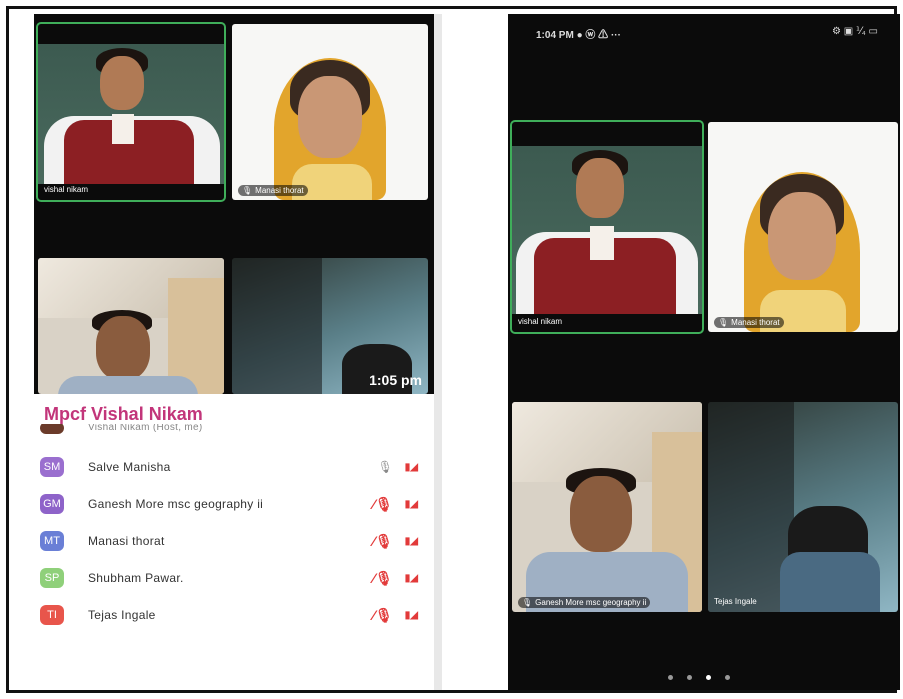 Image resolution: width=903 pixels, height=699 pixels. I want to click on list-item: GM Ganesh More msc geography ii ⁄🎙 ▮◢, so click(230, 504).